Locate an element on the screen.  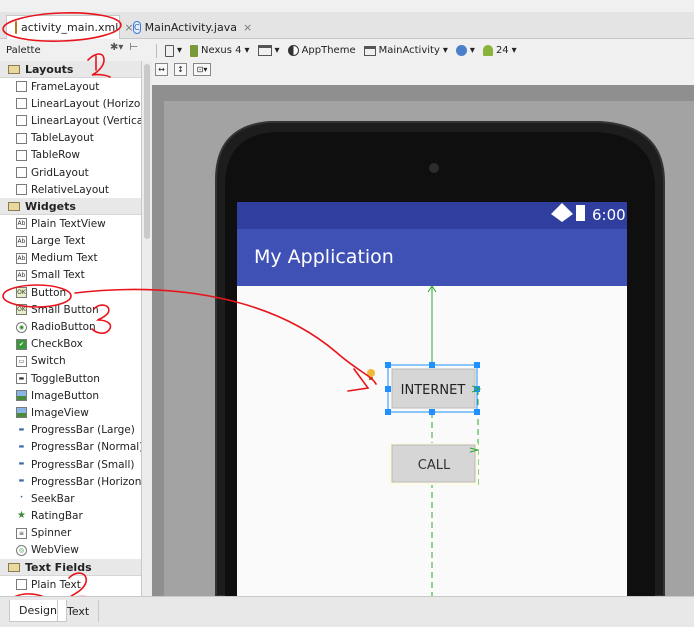
tab-label: Text is located at coordinates (78, 611).